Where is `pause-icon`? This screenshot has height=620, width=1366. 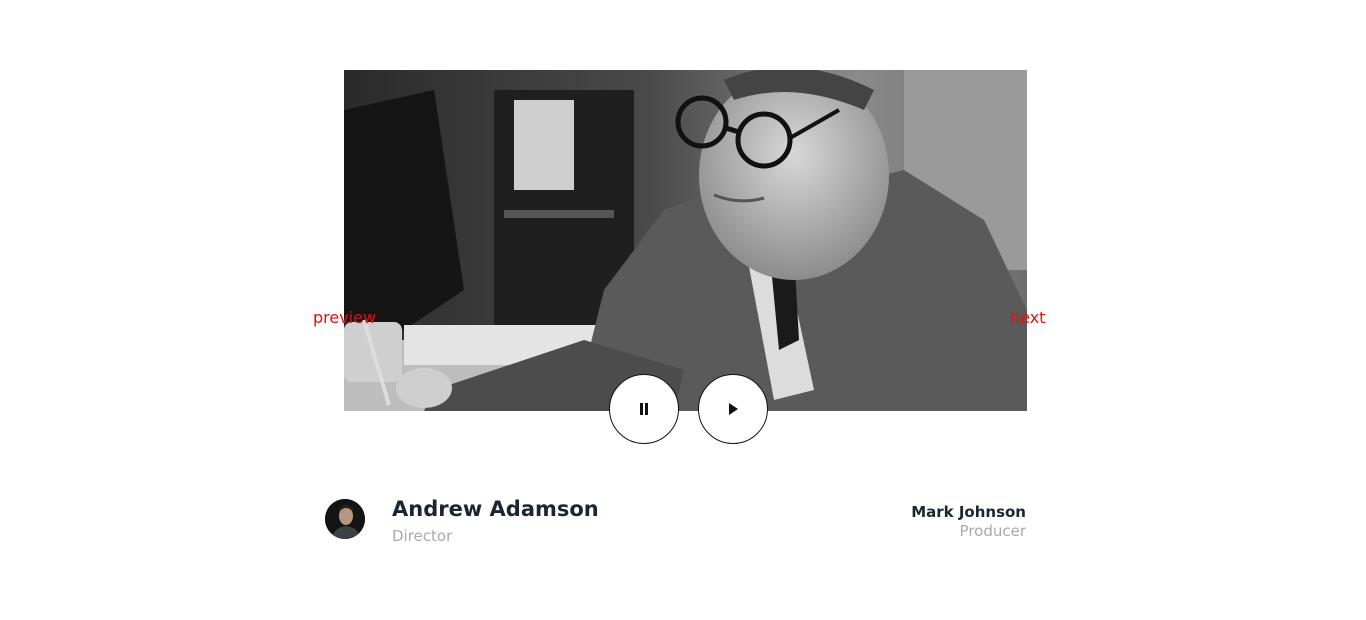 pause-icon is located at coordinates (644, 409).